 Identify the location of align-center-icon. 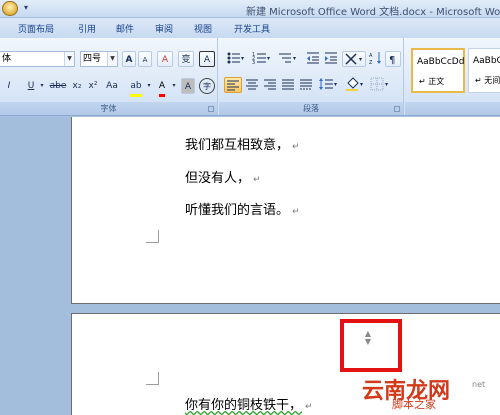
(252, 84).